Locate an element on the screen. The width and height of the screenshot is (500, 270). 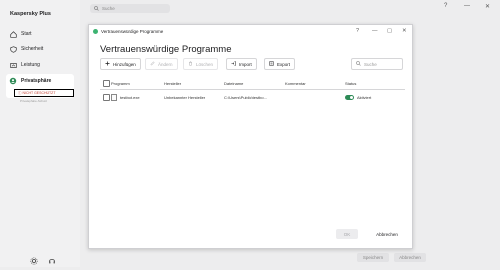
status-warning: ⓘ NICHT GESCHÜTZT is located at coordinates (44, 93).